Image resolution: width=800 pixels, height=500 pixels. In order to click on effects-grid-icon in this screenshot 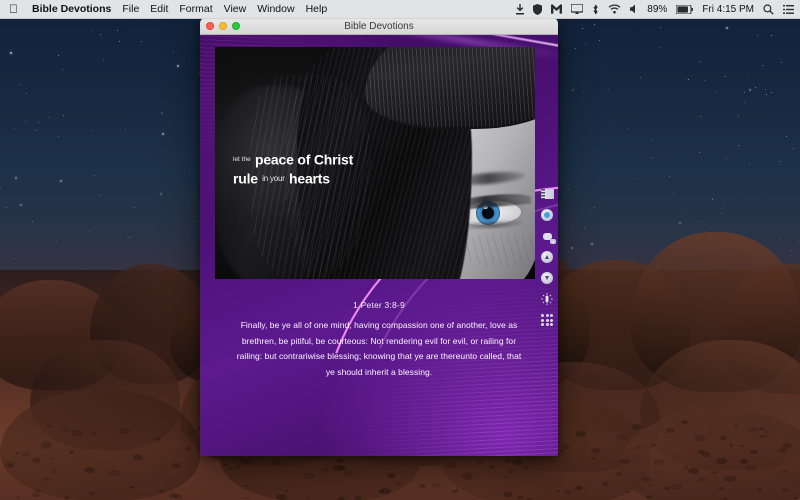, I will do `click(547, 320)`.